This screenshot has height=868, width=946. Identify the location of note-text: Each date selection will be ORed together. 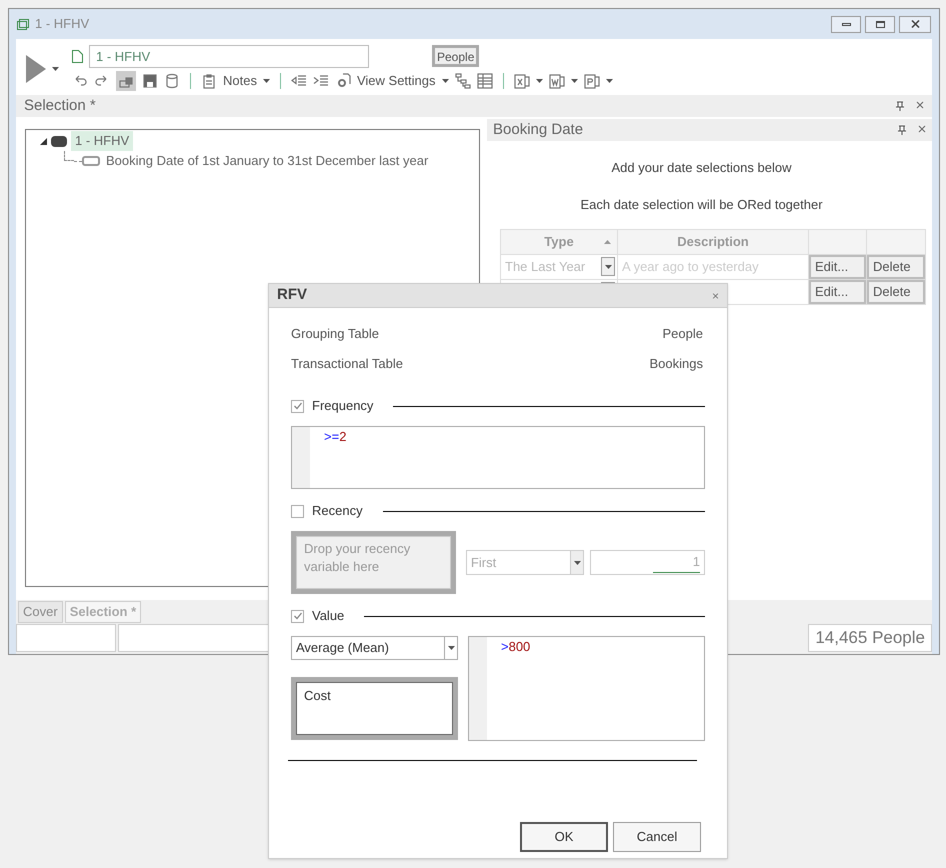
(701, 205).